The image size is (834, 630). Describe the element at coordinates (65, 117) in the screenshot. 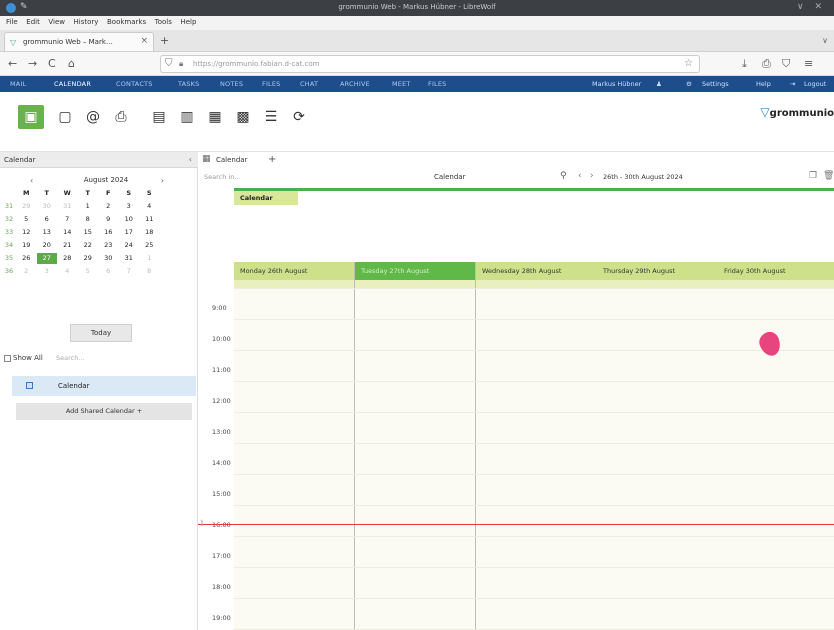

I see `new-contact-icon: ▢` at that location.